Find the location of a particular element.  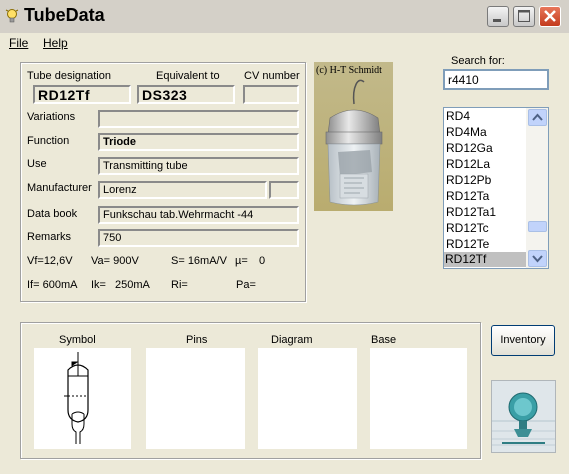

manufacturer-code-field is located at coordinates (284, 190).